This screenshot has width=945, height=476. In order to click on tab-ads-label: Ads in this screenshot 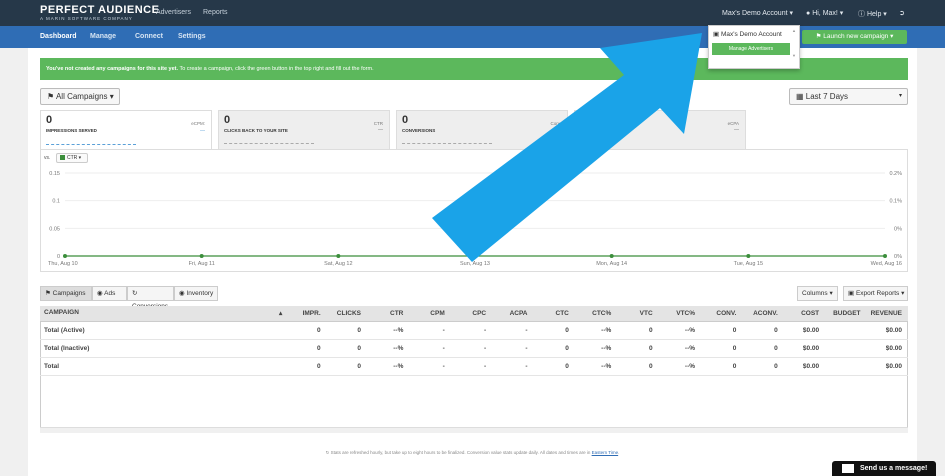, I will do `click(110, 293)`.